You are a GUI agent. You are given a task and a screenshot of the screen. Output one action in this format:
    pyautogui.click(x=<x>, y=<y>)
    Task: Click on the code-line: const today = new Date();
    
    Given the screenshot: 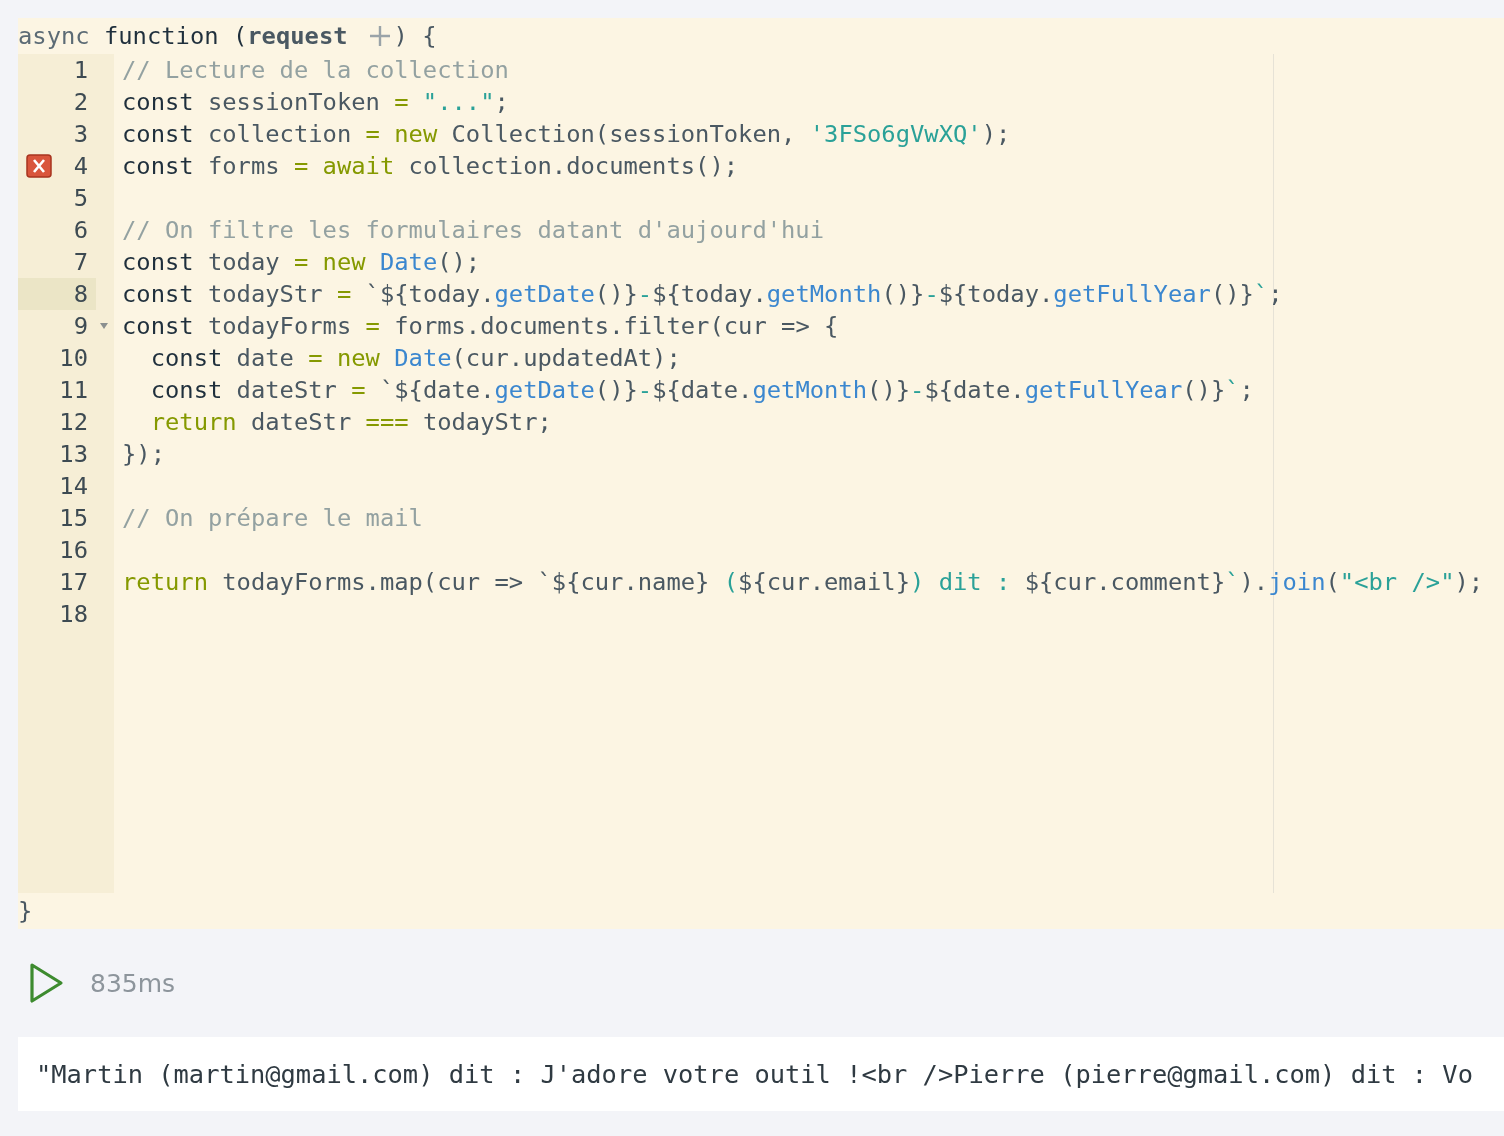 What is the action you would take?
    pyautogui.click(x=302, y=262)
    